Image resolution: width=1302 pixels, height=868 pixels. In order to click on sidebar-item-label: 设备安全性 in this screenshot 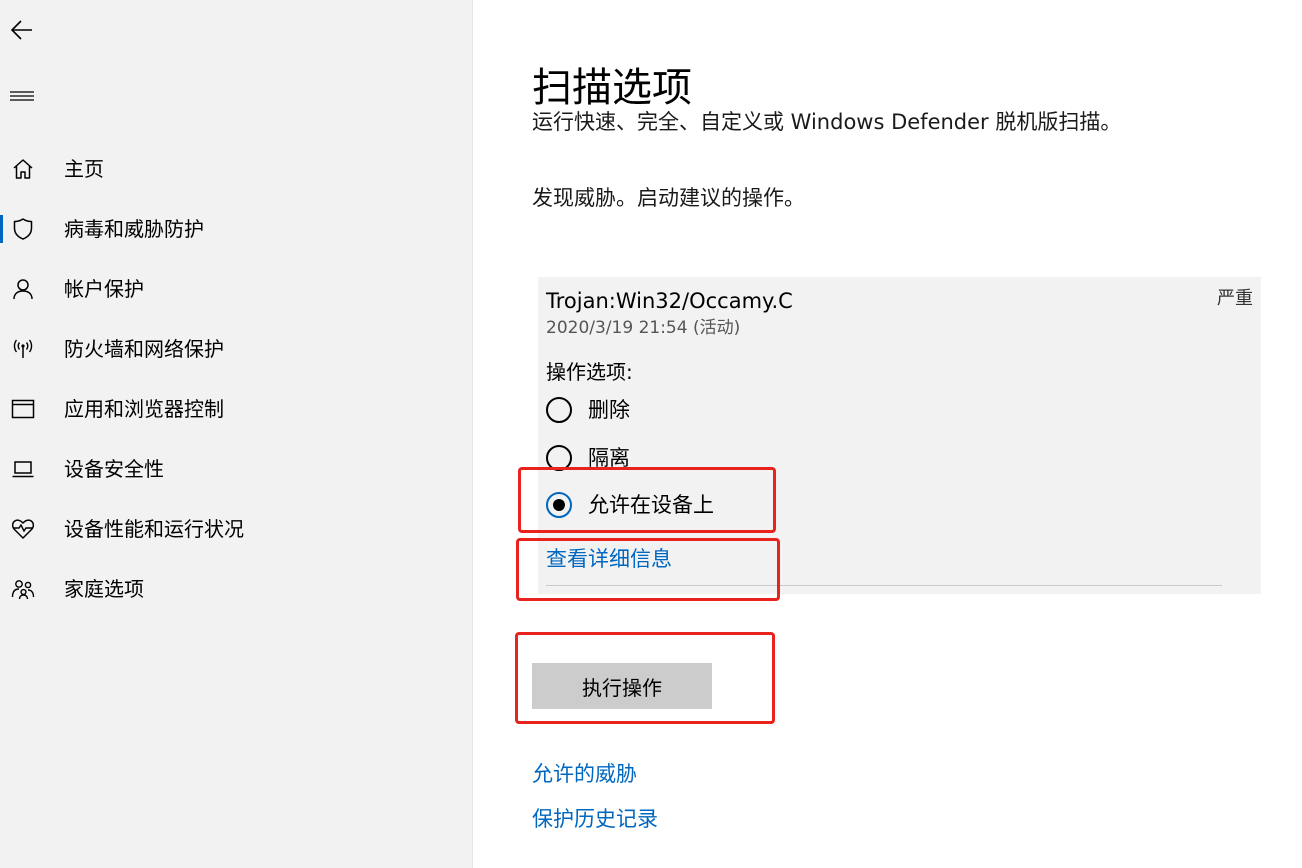, I will do `click(114, 469)`.